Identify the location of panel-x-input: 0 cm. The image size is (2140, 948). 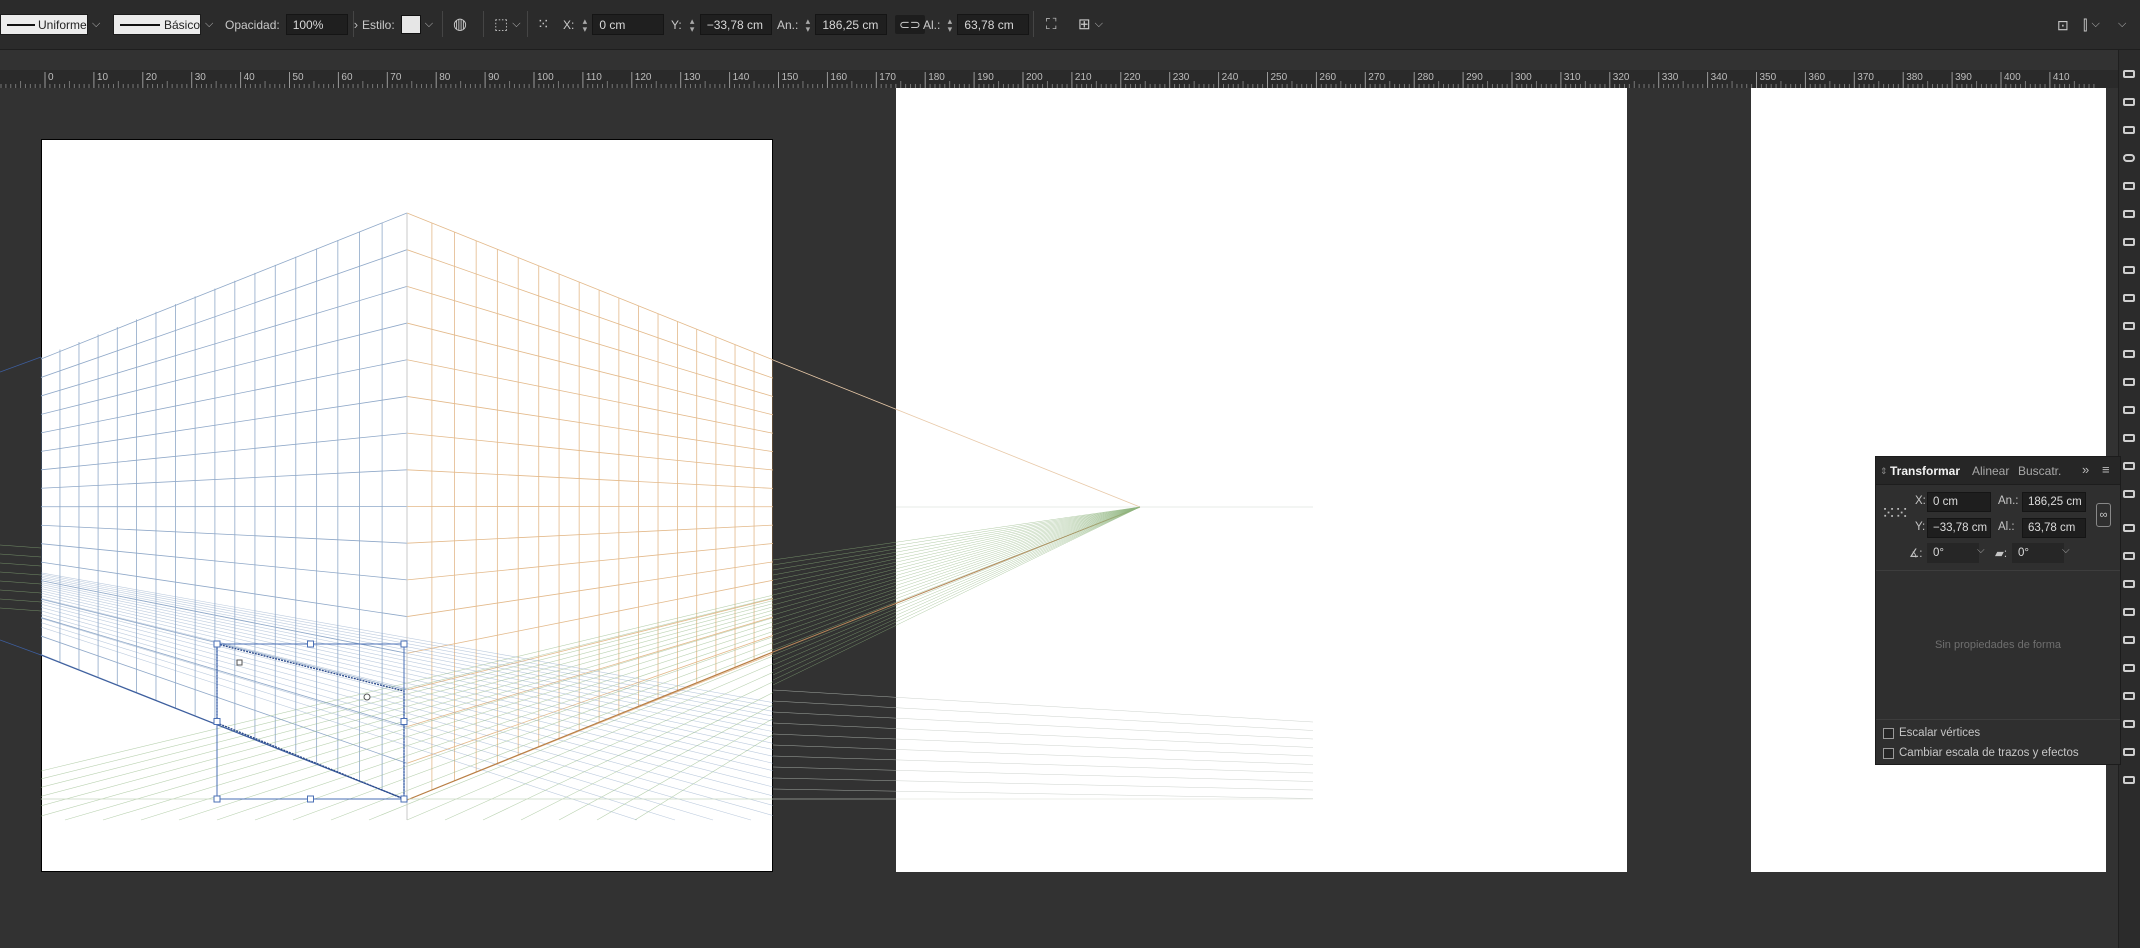
(1959, 502).